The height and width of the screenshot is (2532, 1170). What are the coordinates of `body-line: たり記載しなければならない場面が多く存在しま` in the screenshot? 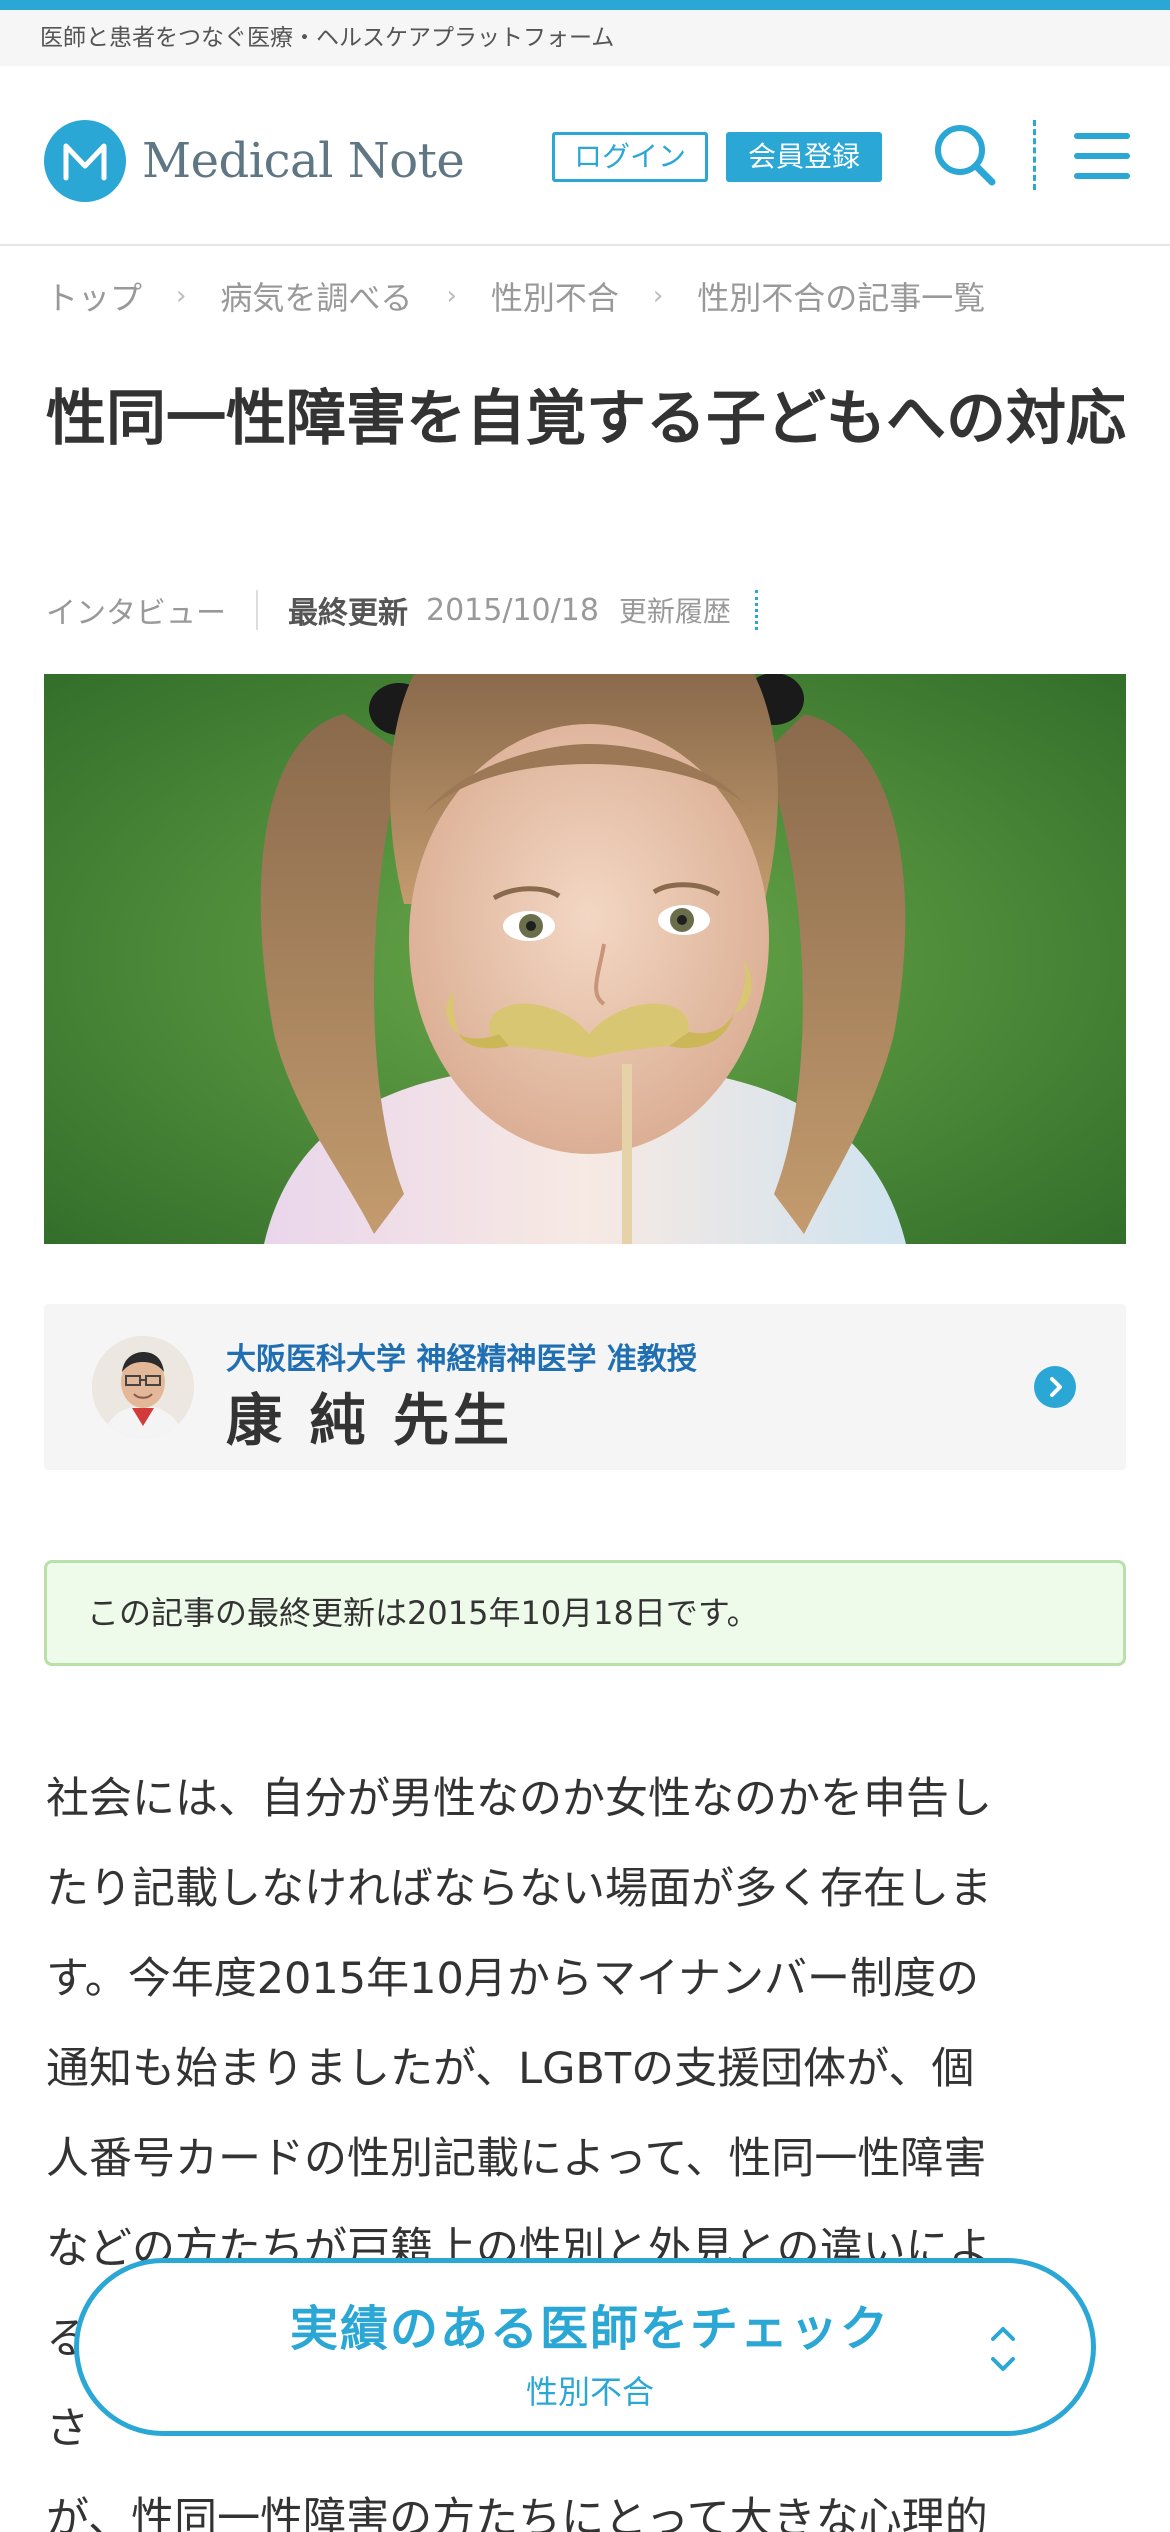 It's located at (519, 1889).